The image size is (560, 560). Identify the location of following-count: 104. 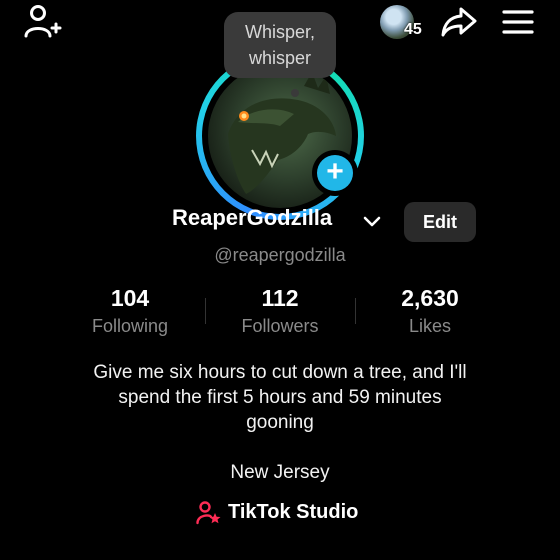
(130, 298).